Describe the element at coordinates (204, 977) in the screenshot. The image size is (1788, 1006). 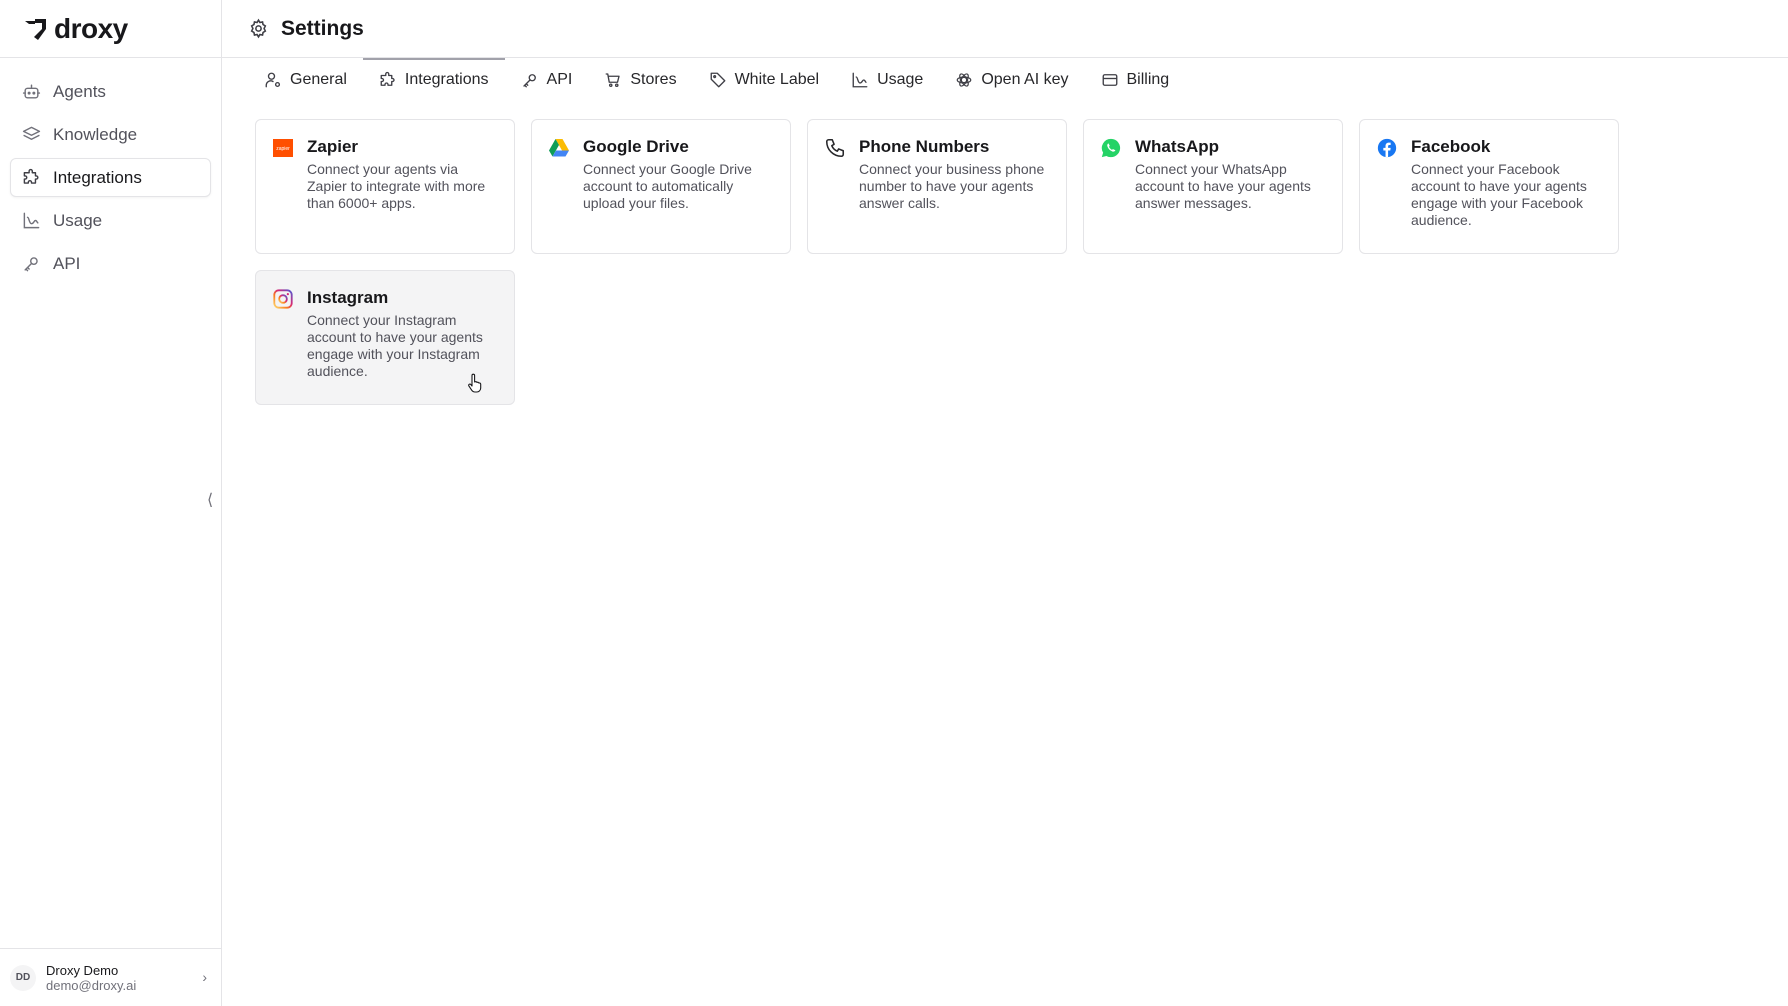
I see `chevron-right-icon: ›` at that location.